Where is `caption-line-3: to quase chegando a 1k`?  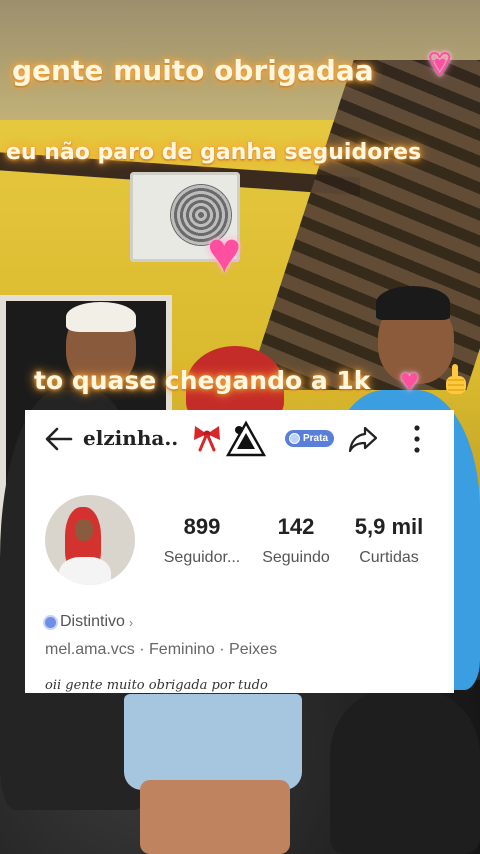 caption-line-3: to quase chegando a 1k is located at coordinates (202, 380).